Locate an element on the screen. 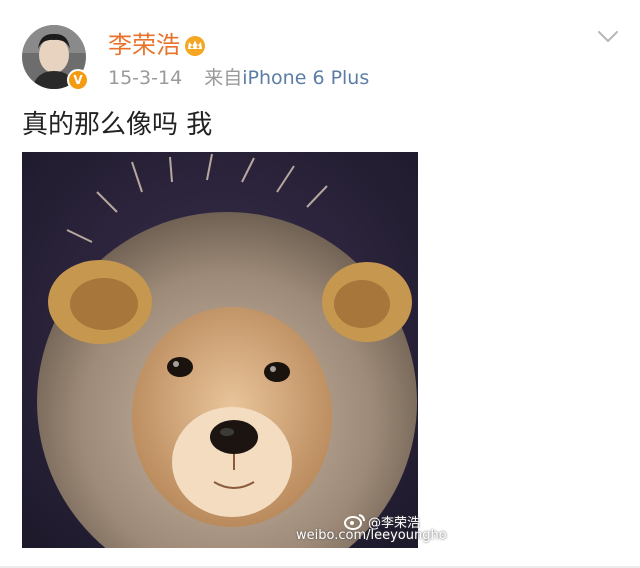 This screenshot has height=568, width=640. post-date: 15-3-14 is located at coordinates (145, 78).